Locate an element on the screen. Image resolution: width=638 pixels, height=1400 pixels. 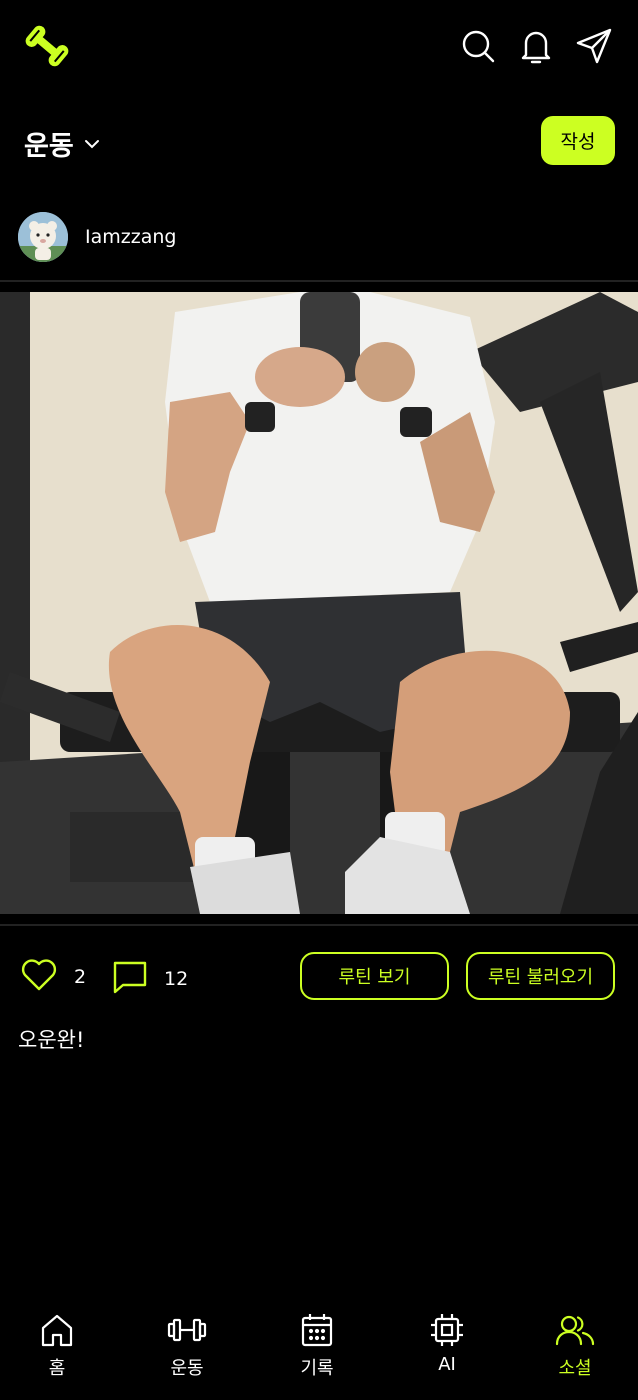
nav-label: 소셜 is located at coordinates (575, 1368).